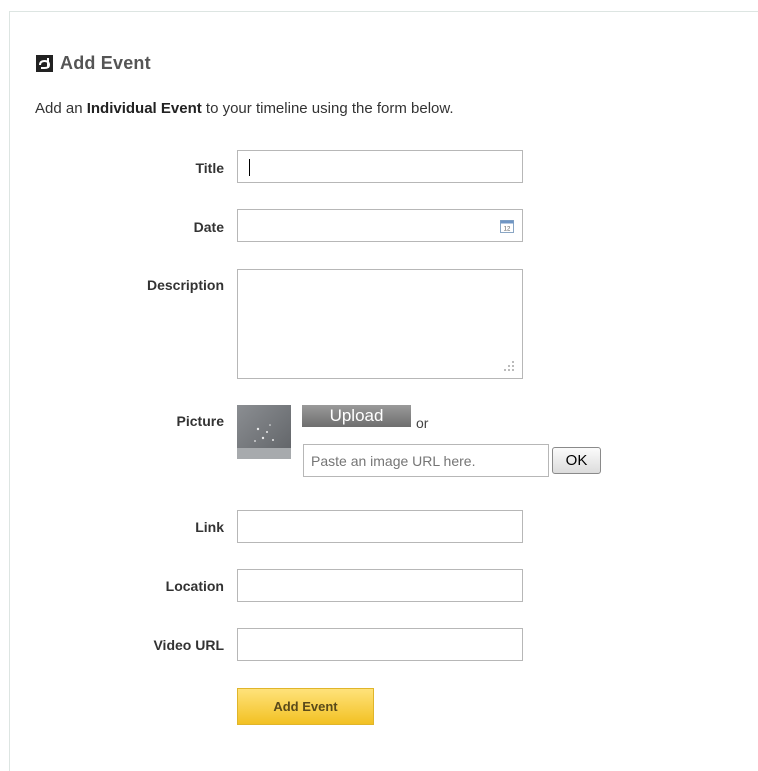  Describe the element at coordinates (61, 108) in the screenshot. I see `intro-prefix: Add an` at that location.